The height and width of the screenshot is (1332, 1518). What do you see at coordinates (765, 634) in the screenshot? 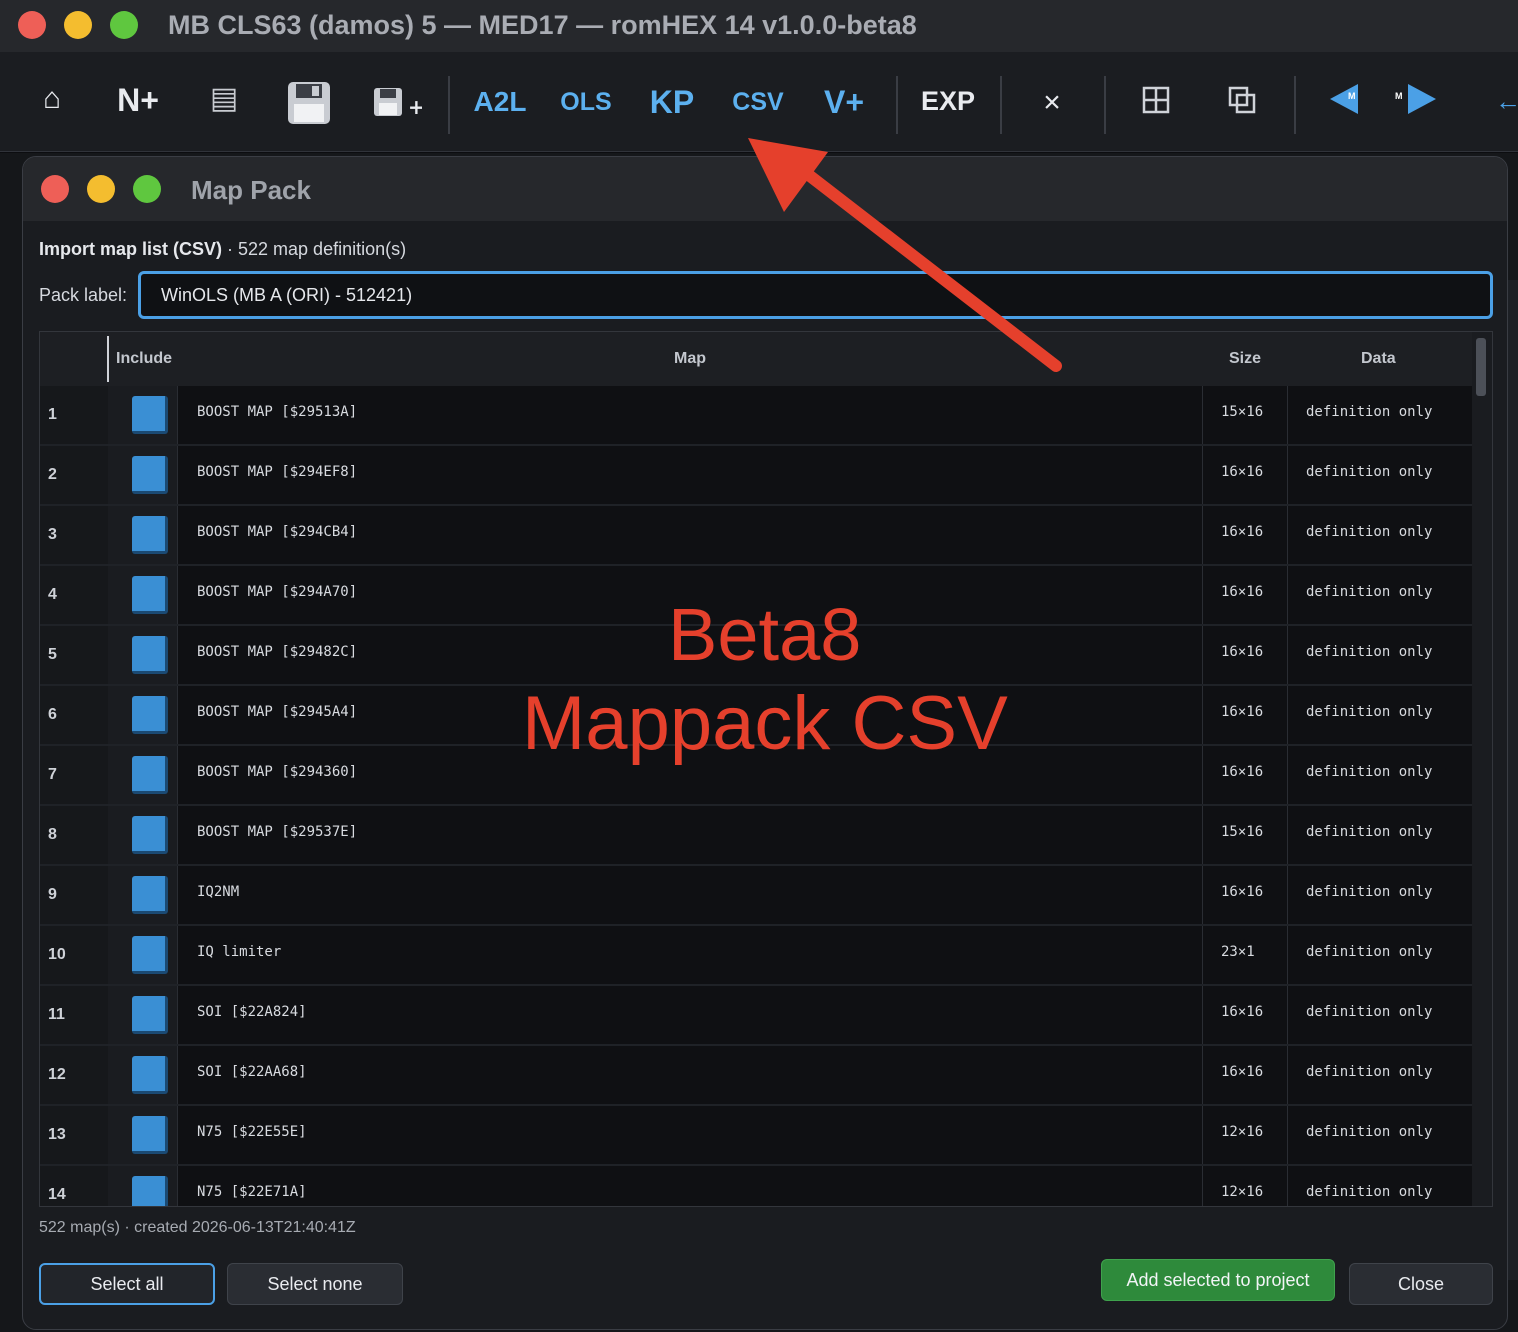
I see `annotation-beta8: Beta8` at bounding box center [765, 634].